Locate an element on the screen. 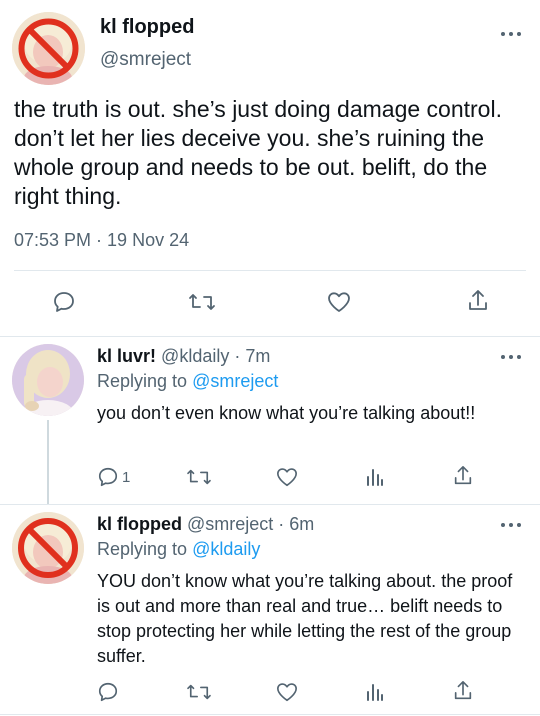 The width and height of the screenshot is (540, 716). user-handle: @smreject is located at coordinates (145, 60).